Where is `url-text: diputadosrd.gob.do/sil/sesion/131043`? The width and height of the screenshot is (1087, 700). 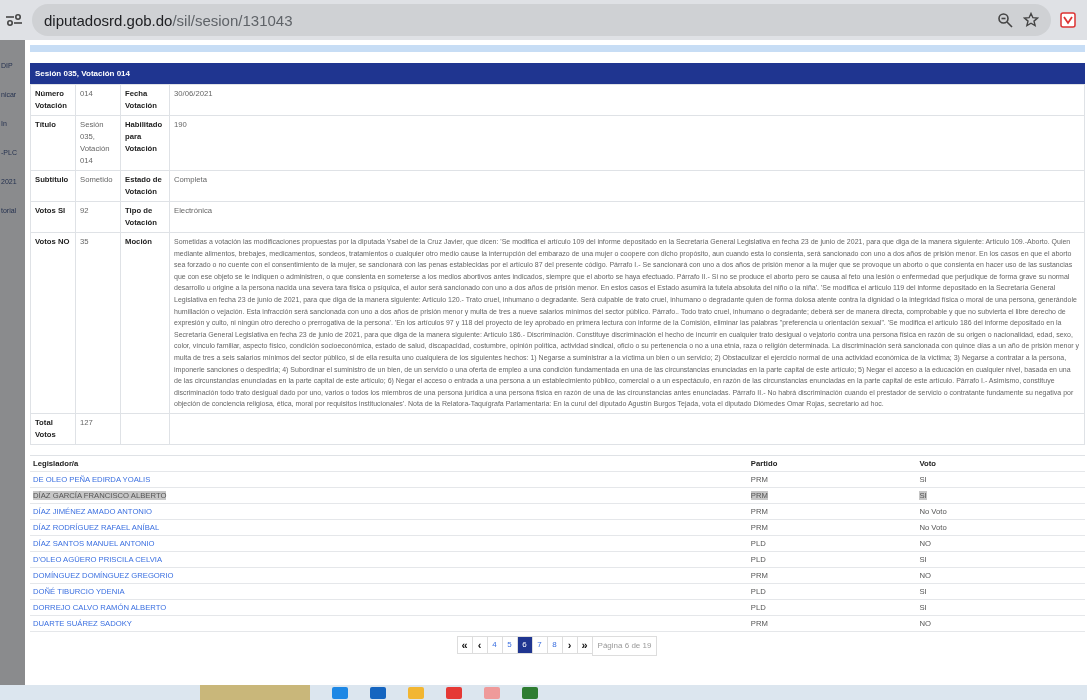 url-text: diputadosrd.gob.do/sil/sesion/131043 is located at coordinates (168, 20).